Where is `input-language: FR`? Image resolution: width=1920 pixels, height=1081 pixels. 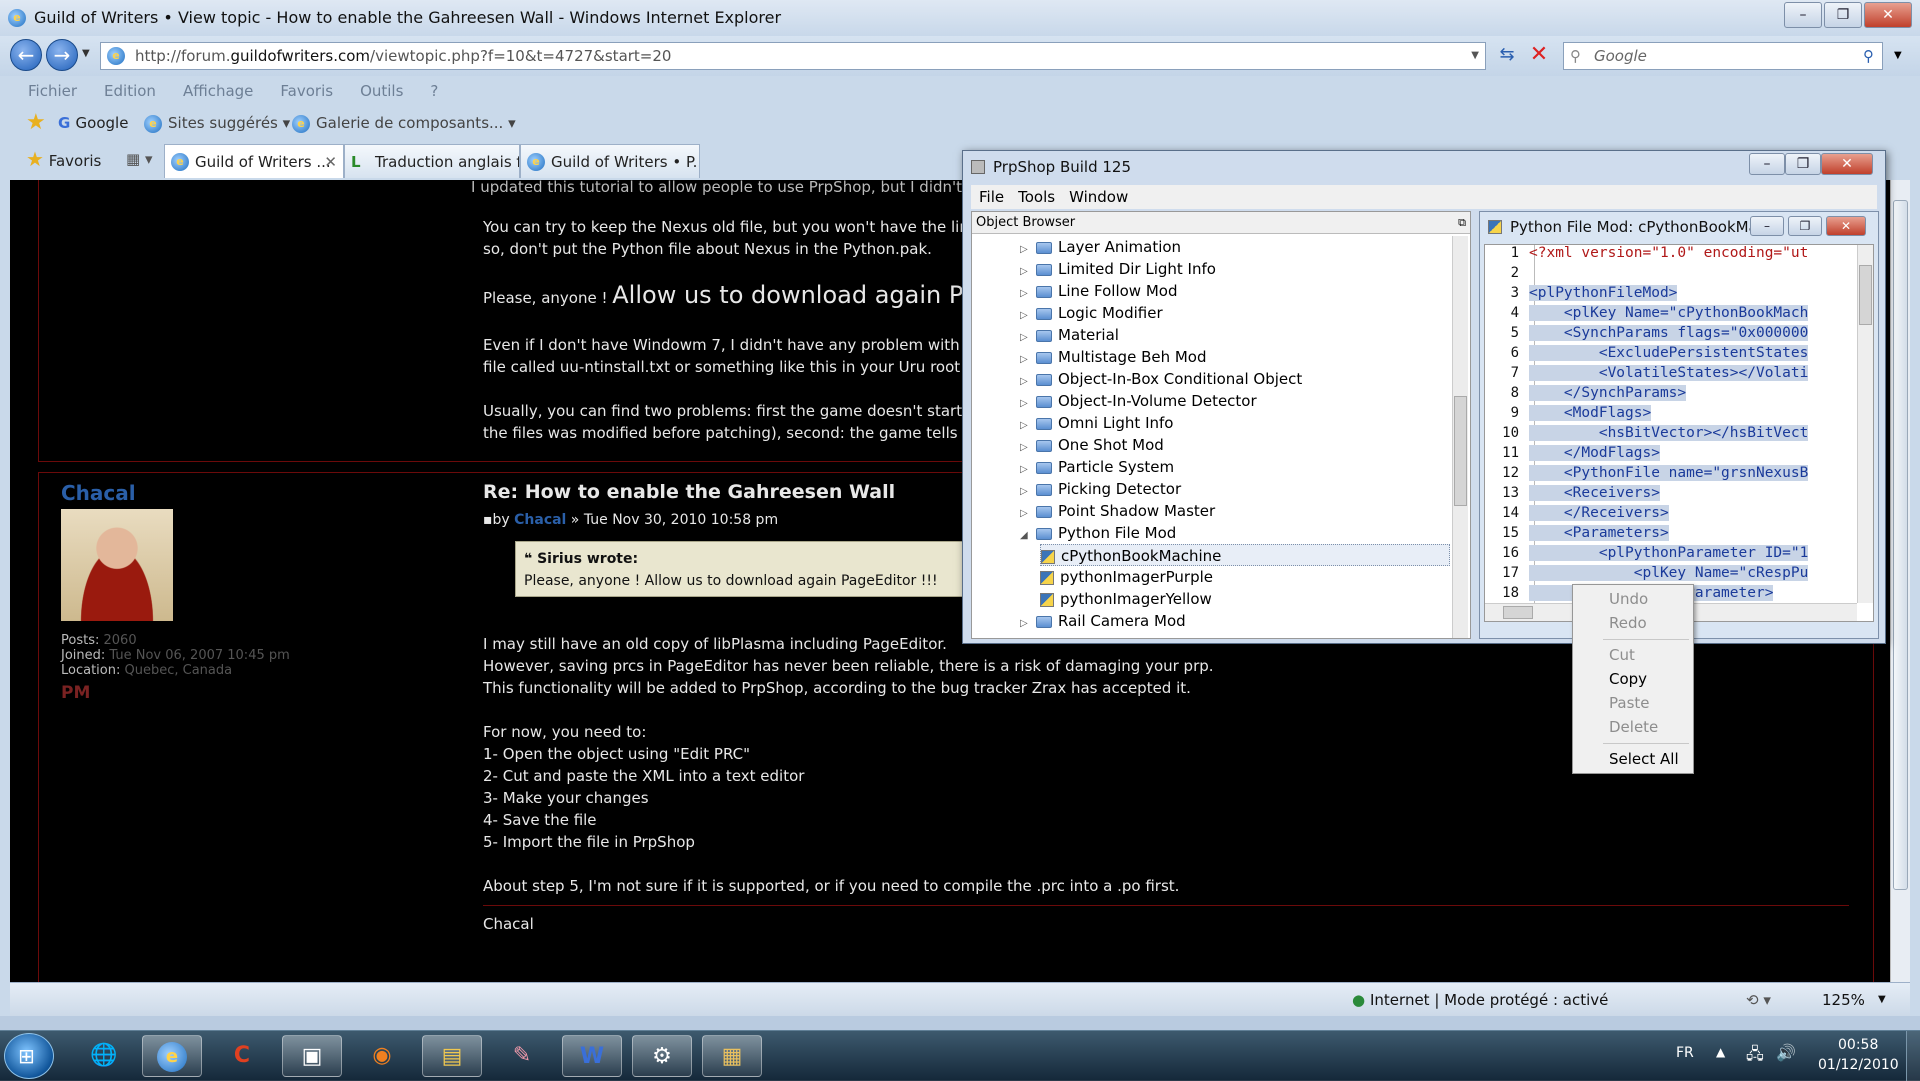
input-language: FR is located at coordinates (1685, 1053).